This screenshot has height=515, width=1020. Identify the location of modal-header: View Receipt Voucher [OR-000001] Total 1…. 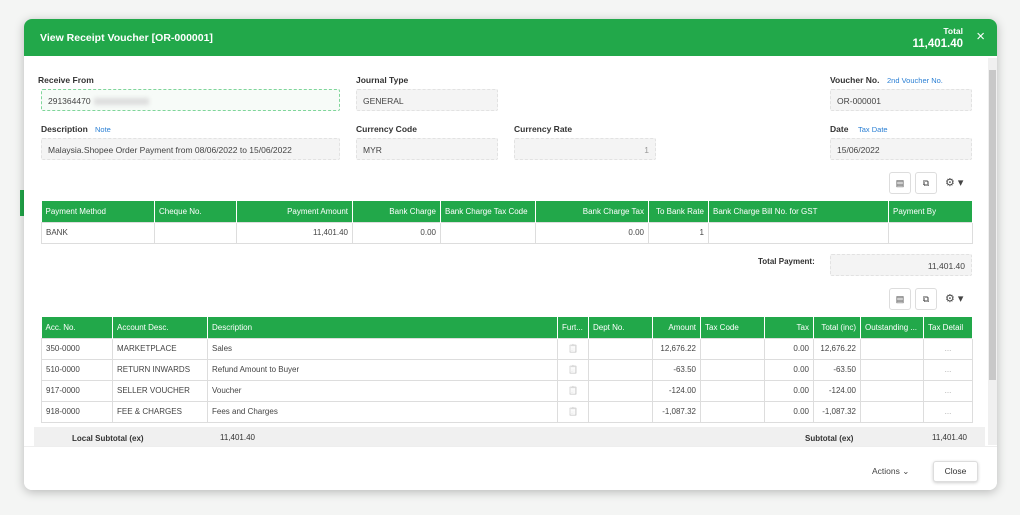
(510, 37).